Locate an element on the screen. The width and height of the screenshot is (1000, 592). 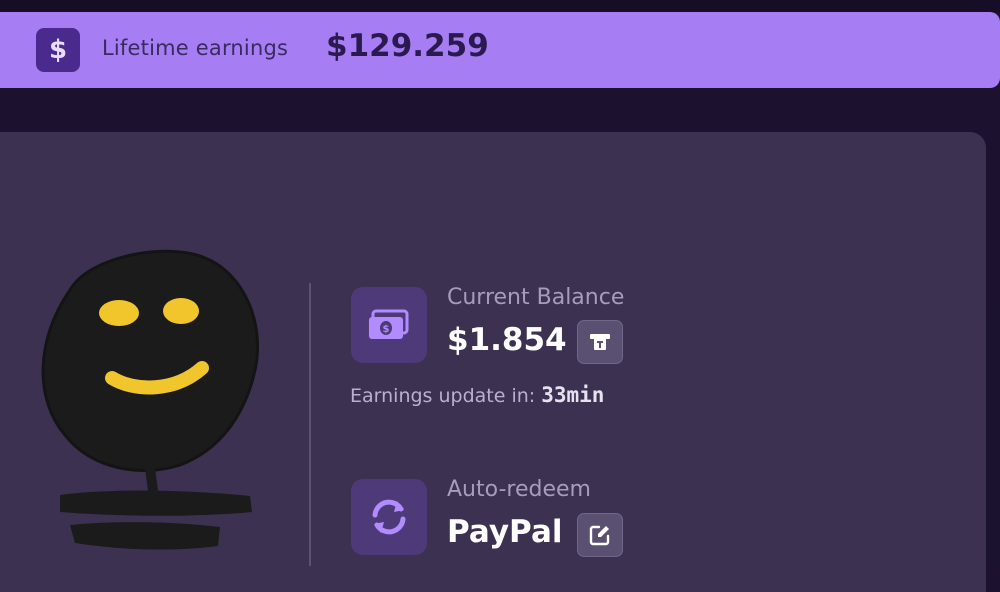
earnings-update-countdown: 33min is located at coordinates (573, 395).